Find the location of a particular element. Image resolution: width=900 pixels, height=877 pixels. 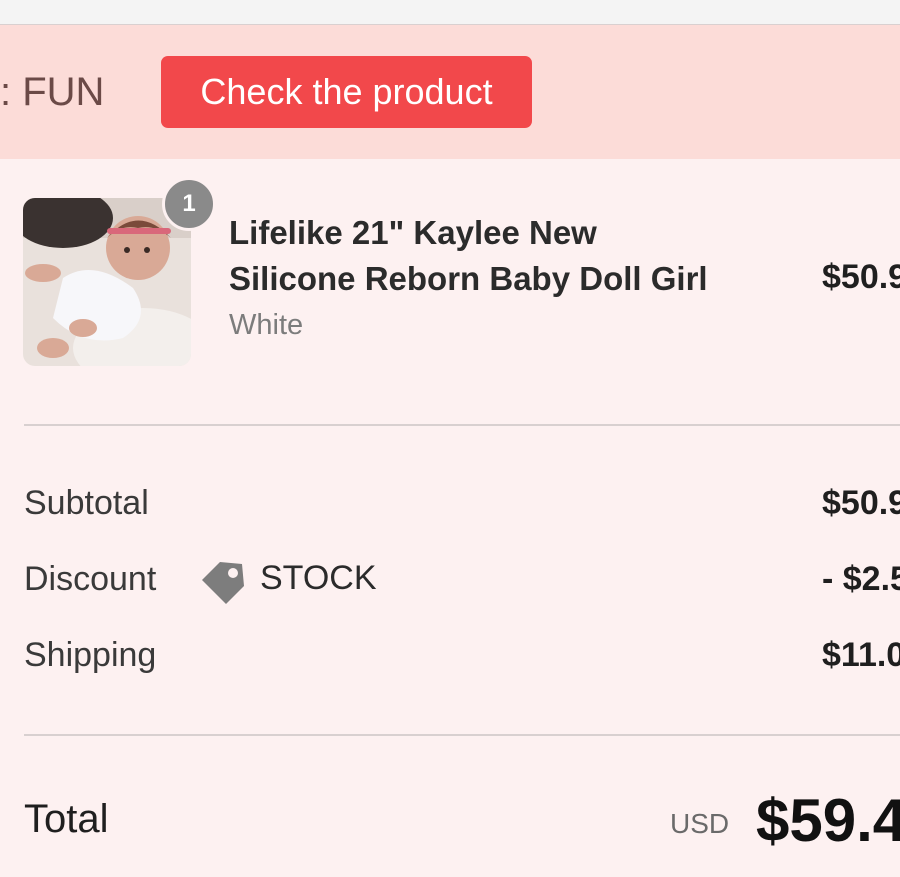

product-title-line2: Silicone Reborn Baby Doll Girl is located at coordinates (468, 278).